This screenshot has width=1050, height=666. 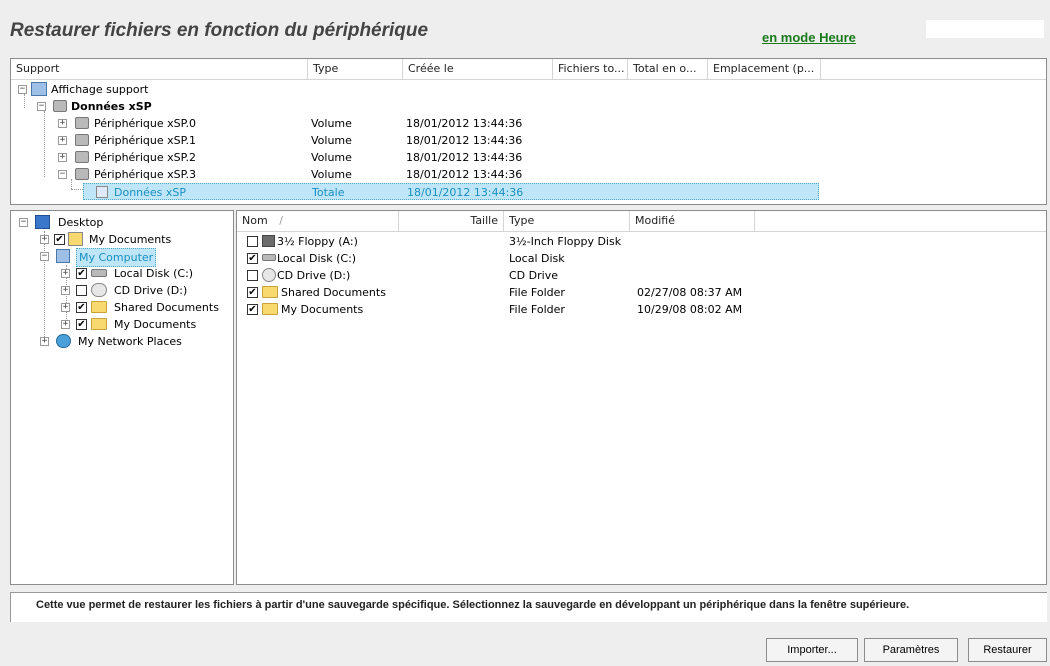 I want to click on device-name: Périphérique xSP.2, so click(x=145, y=157).